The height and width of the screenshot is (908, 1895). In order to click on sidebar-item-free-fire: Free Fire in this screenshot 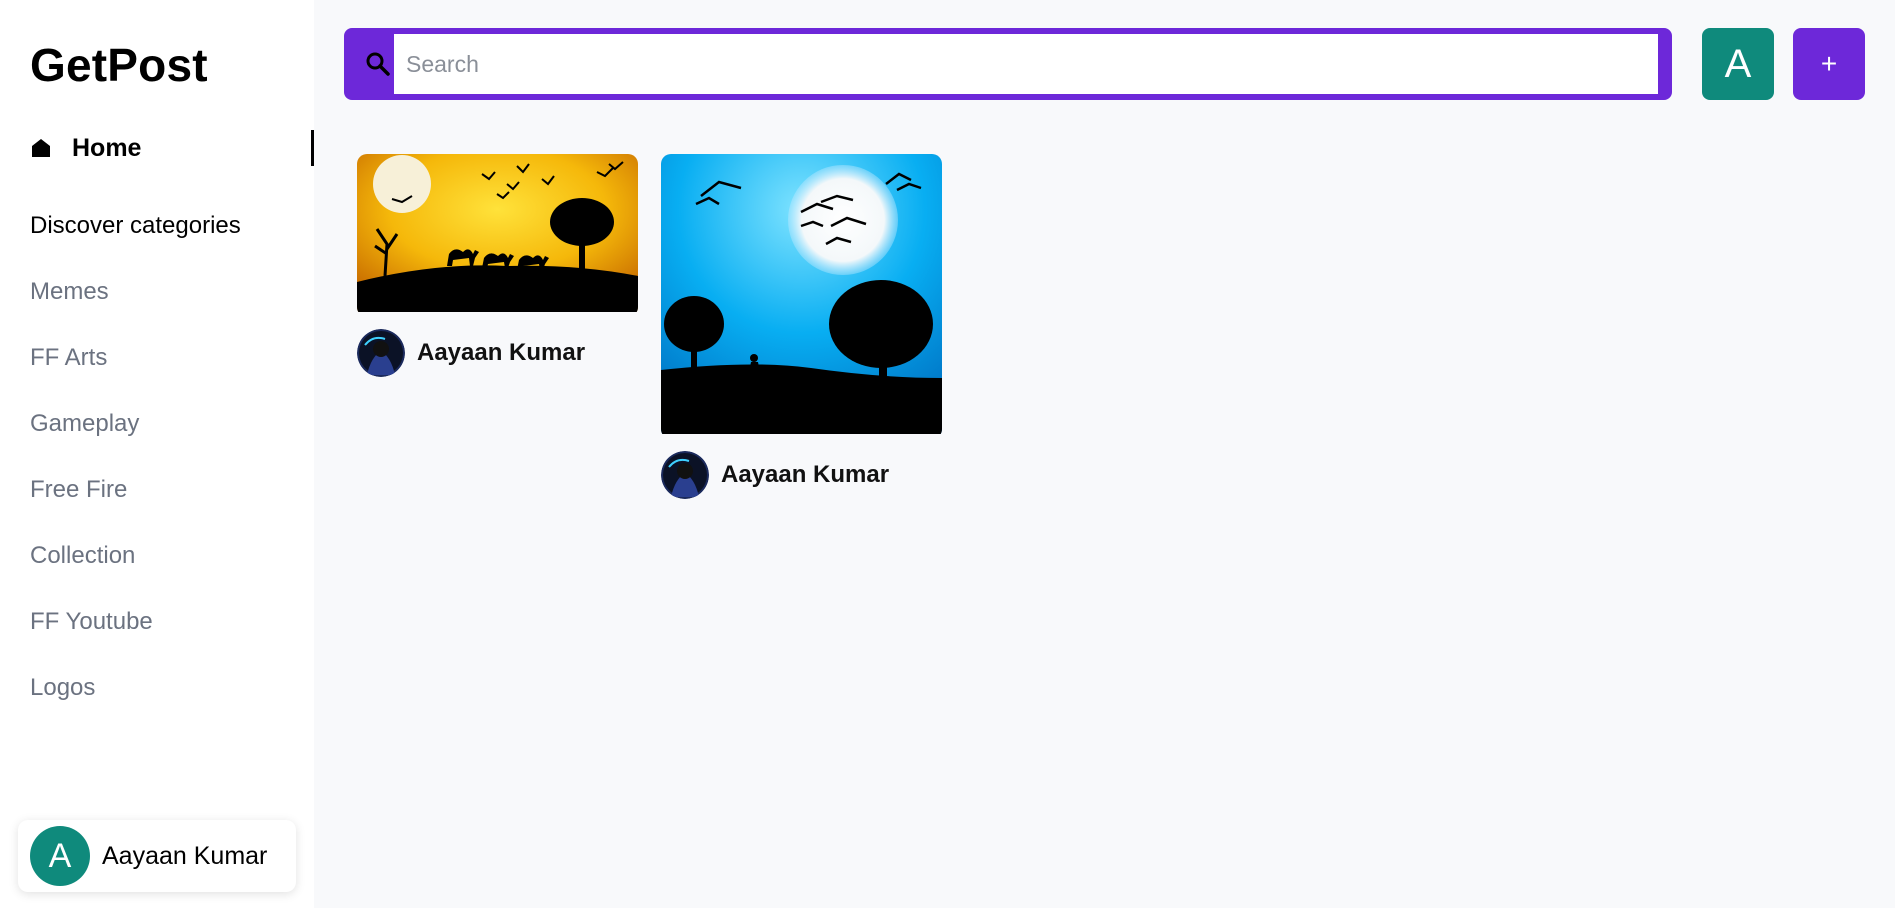, I will do `click(78, 490)`.